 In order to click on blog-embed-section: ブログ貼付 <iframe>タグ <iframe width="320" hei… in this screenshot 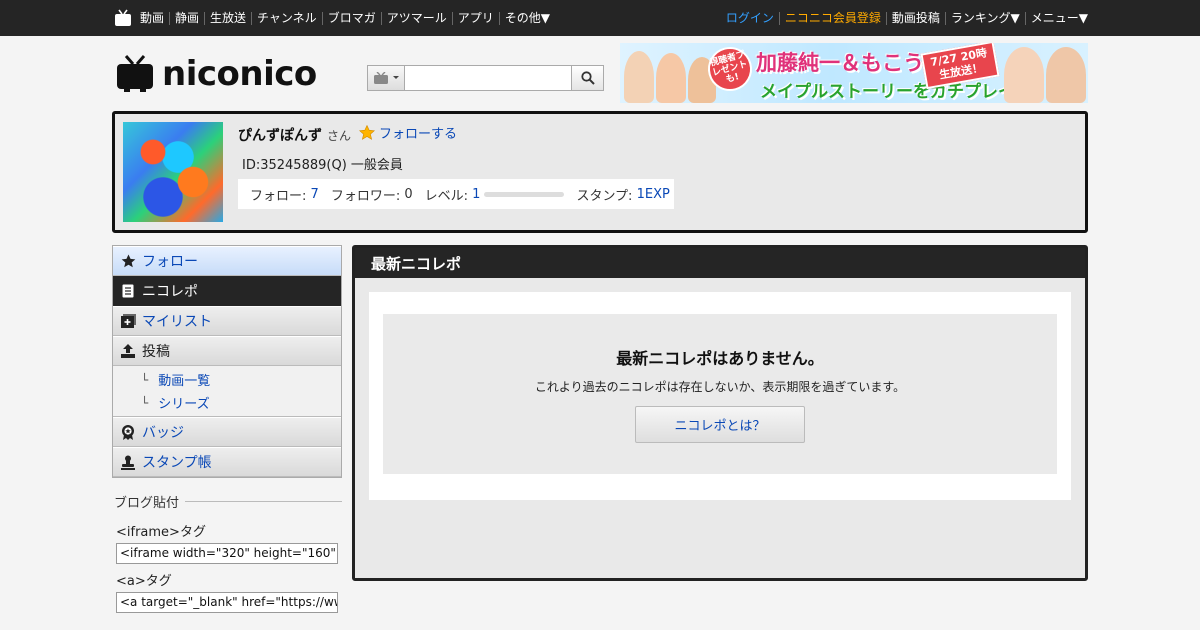, I will do `click(227, 552)`.